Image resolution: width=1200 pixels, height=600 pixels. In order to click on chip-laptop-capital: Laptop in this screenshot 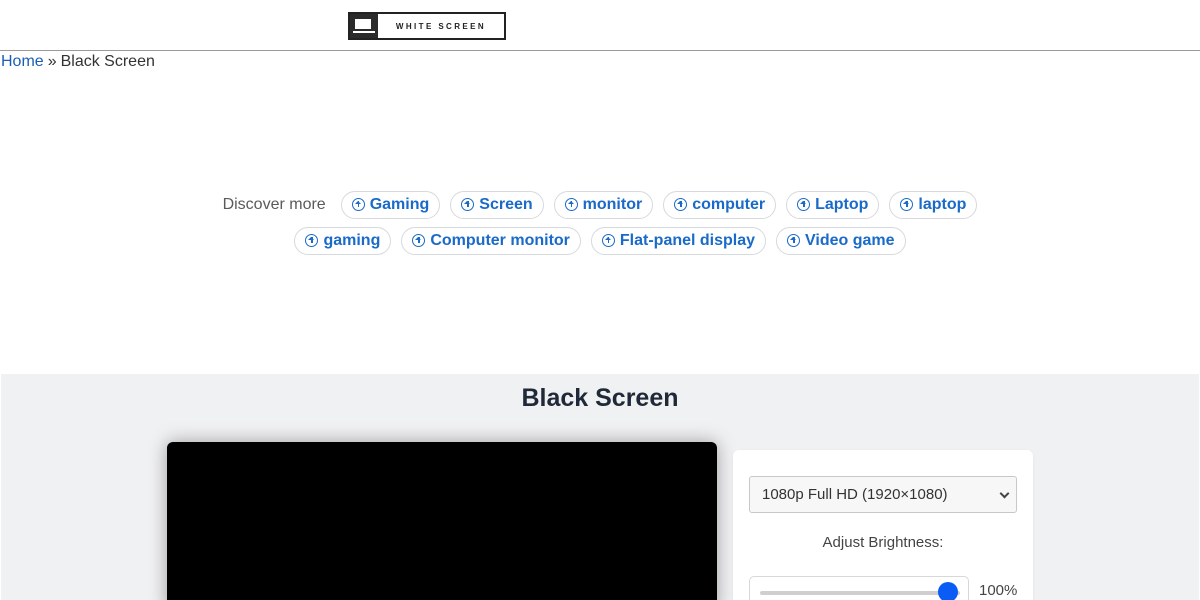, I will do `click(833, 204)`.